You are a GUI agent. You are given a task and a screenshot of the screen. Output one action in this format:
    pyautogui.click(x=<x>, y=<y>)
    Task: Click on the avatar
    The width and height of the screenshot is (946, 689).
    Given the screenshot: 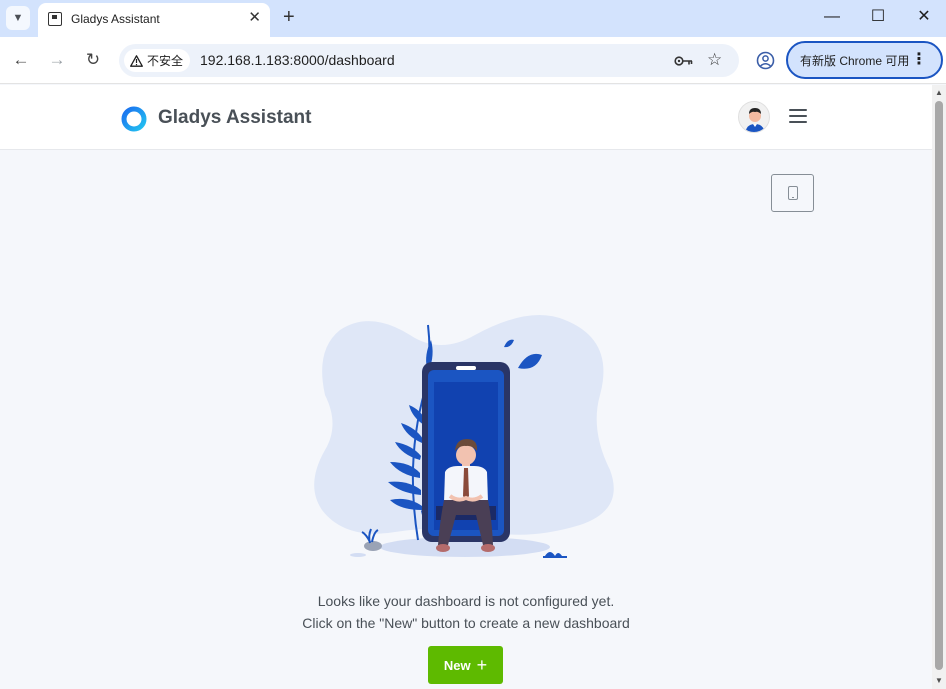 What is the action you would take?
    pyautogui.click(x=754, y=117)
    